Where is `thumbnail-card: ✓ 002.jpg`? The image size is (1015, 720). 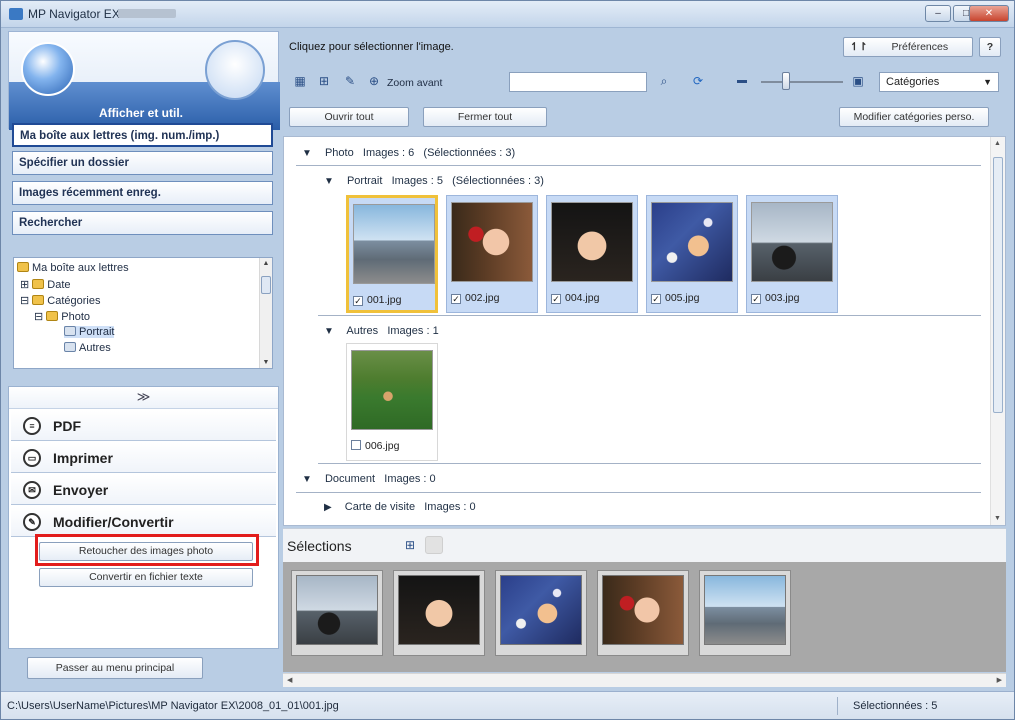
thumbnail-card: ✓ 002.jpg is located at coordinates (492, 254).